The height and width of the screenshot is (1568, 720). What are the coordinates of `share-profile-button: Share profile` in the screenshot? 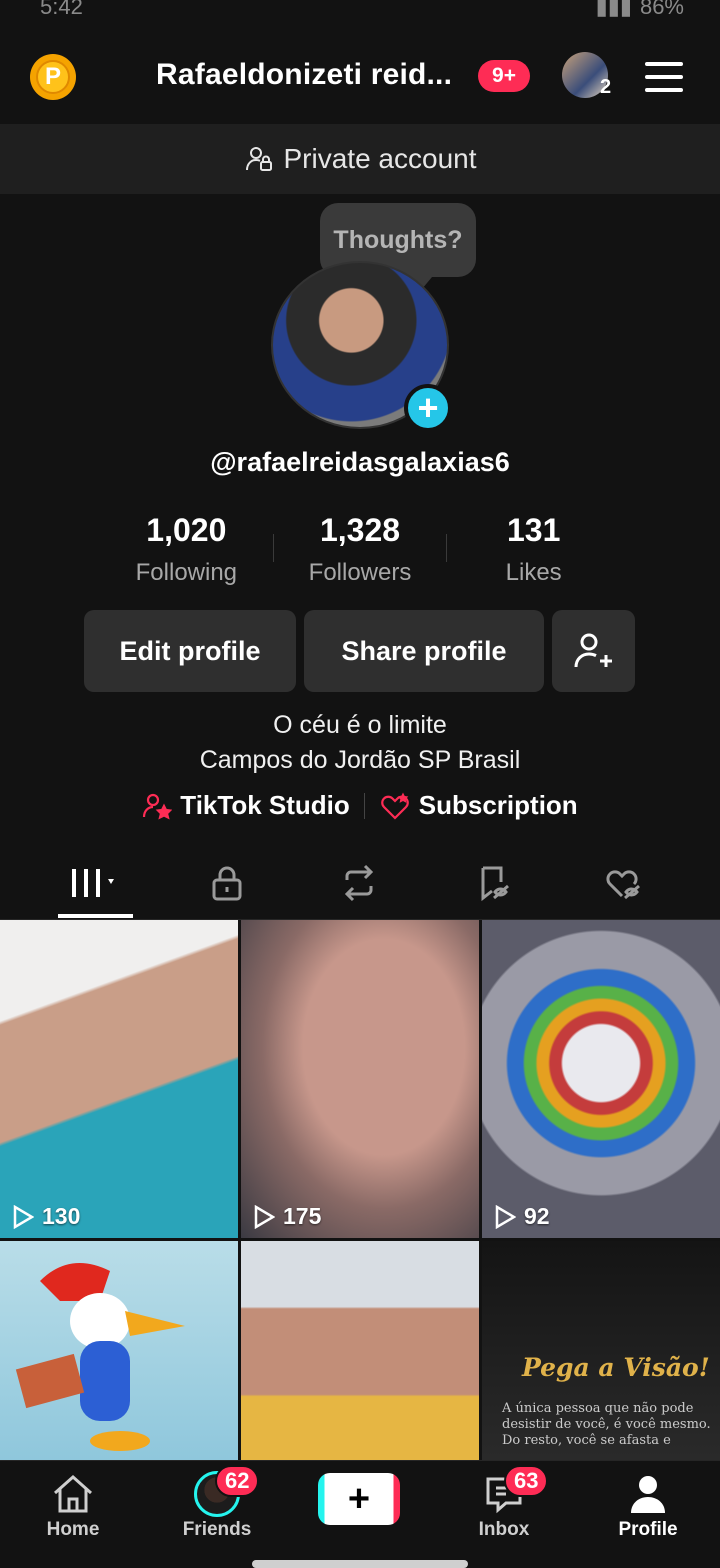 It's located at (424, 651).